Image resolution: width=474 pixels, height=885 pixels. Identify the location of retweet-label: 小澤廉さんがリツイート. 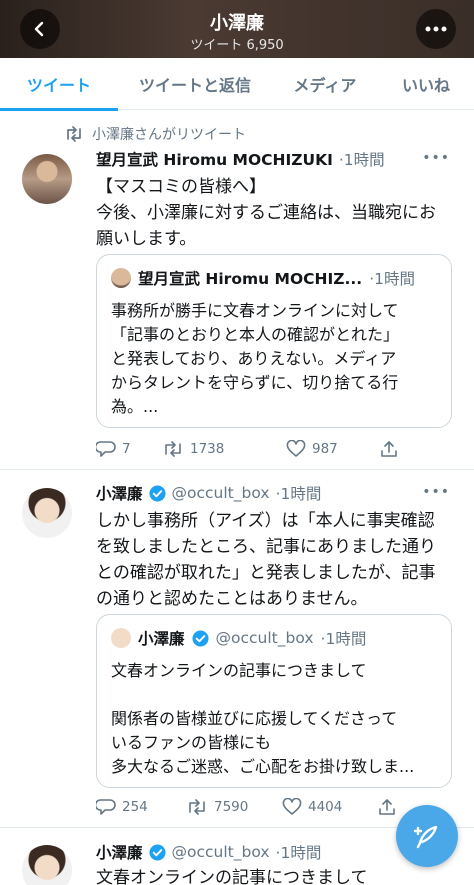
(169, 135).